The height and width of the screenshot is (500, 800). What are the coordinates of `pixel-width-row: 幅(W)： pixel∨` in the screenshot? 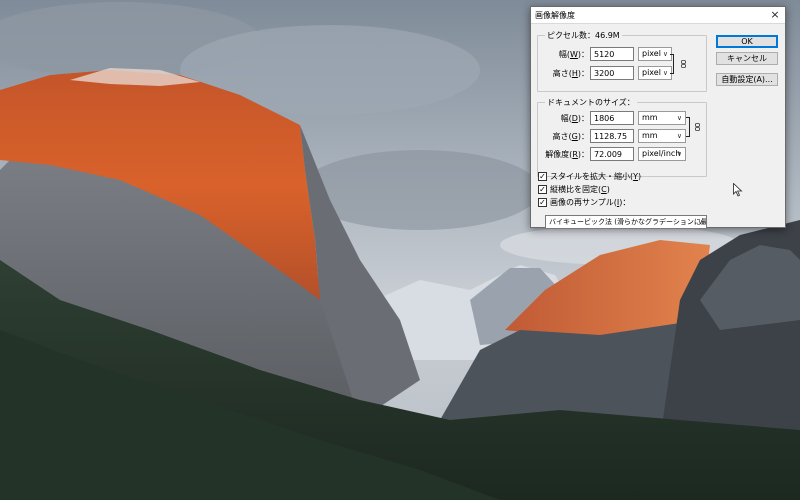 It's located at (609, 54).